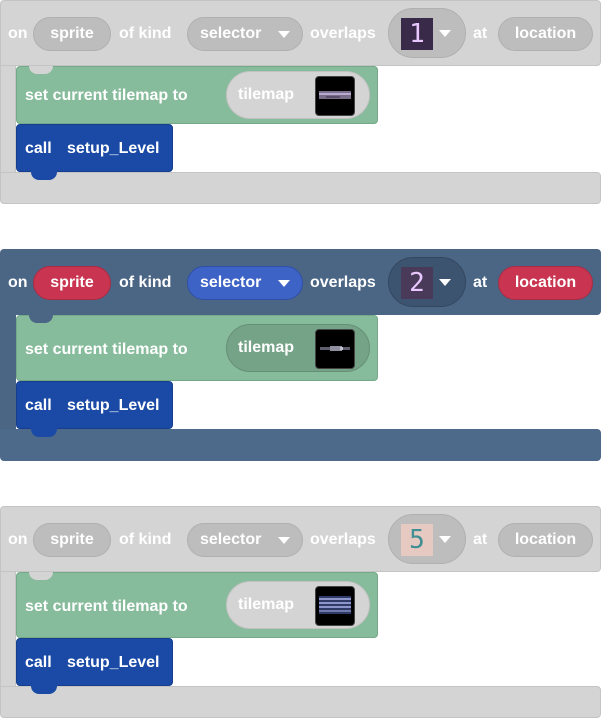  I want to click on tile-image: 2, so click(417, 283).